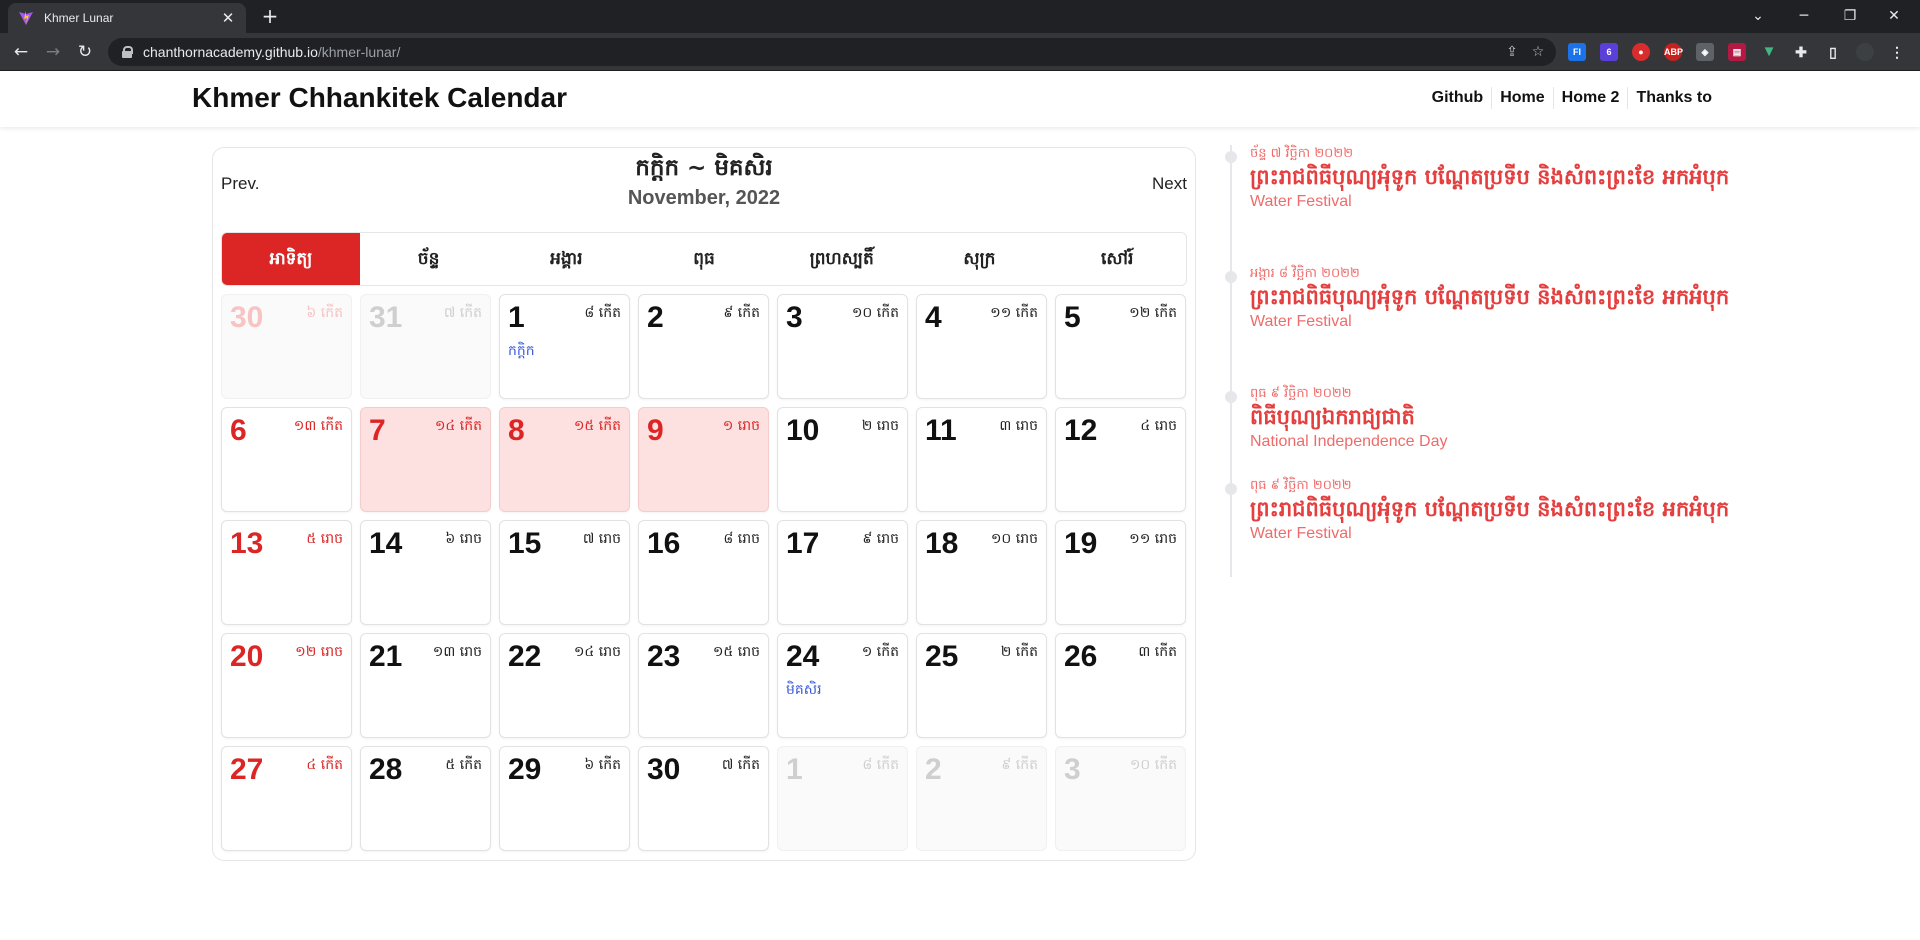 This screenshot has height=940, width=1920. What do you see at coordinates (979, 259) in the screenshot?
I see `weekday-friday: សុក្រ` at bounding box center [979, 259].